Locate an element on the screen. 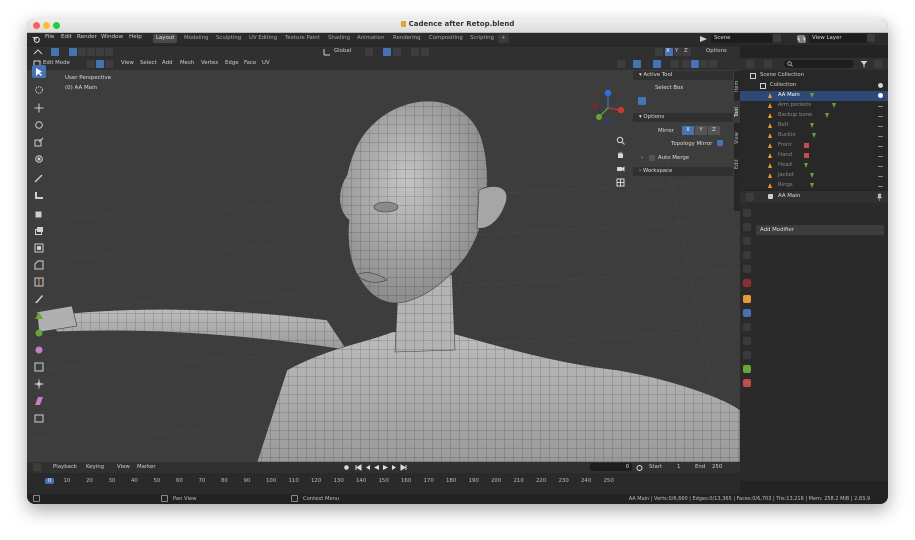  menu-view: View is located at coordinates (127, 63).